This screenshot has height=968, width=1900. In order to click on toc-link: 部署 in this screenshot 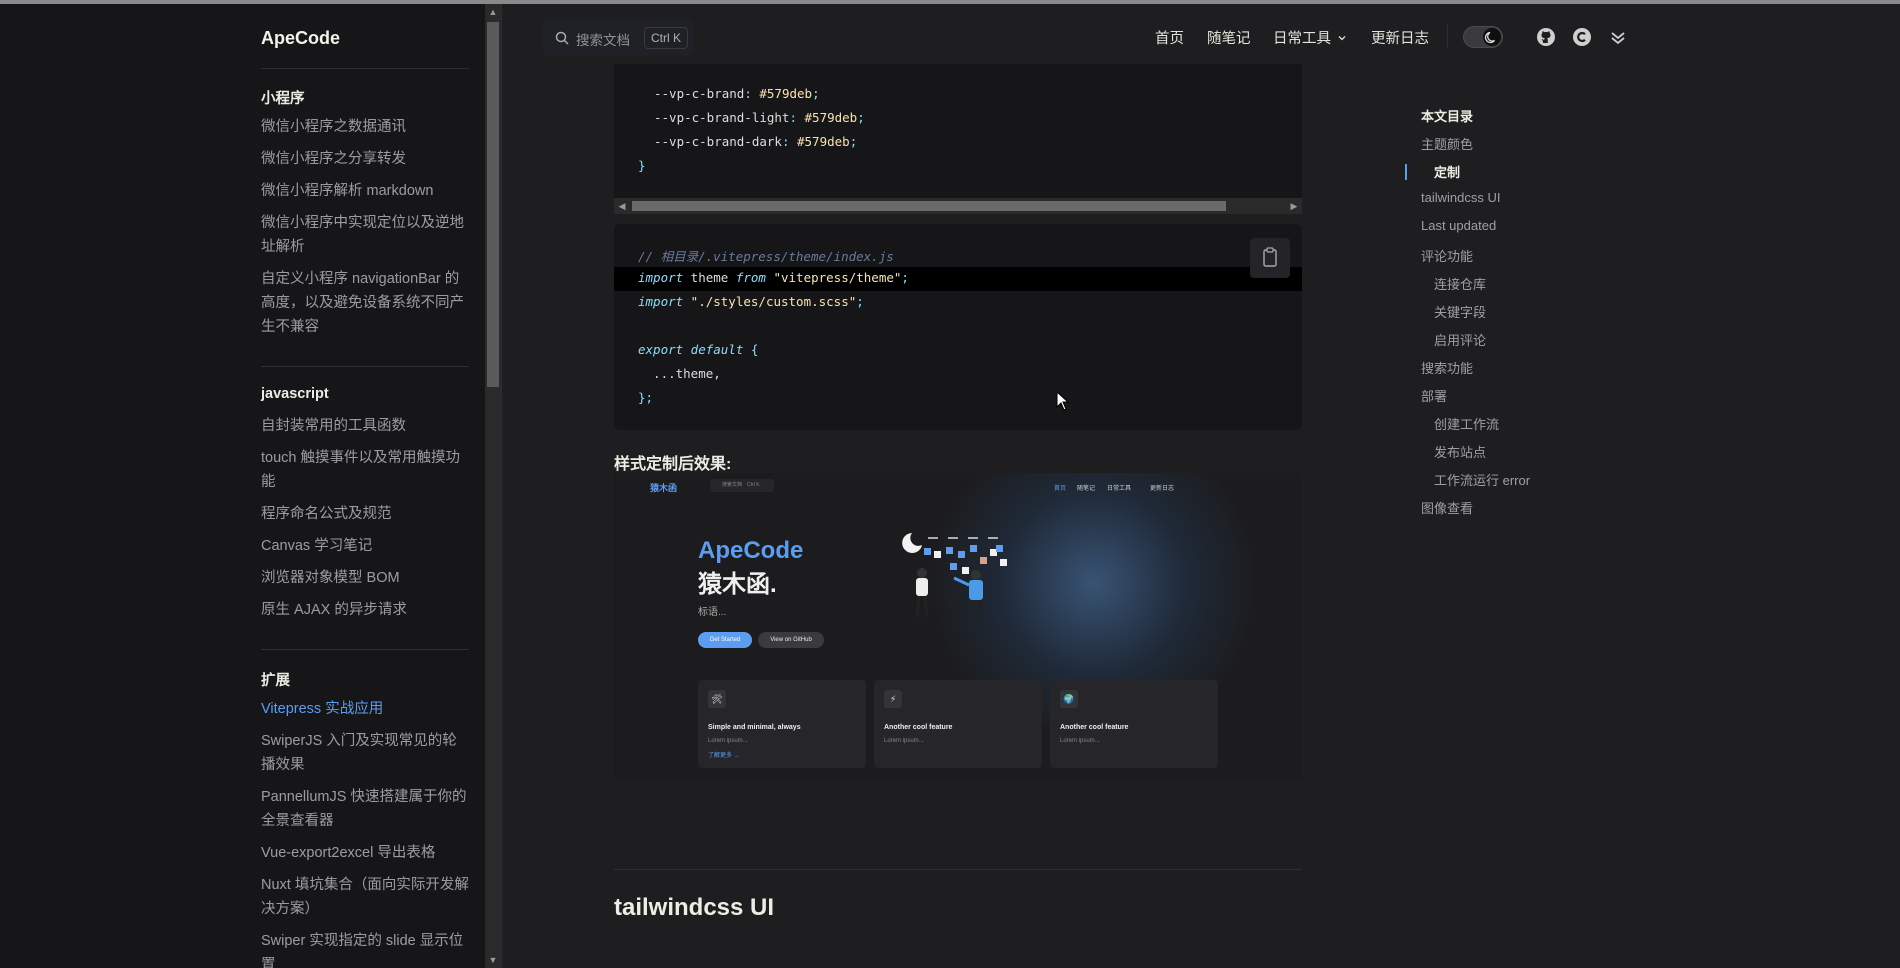, I will do `click(1434, 395)`.